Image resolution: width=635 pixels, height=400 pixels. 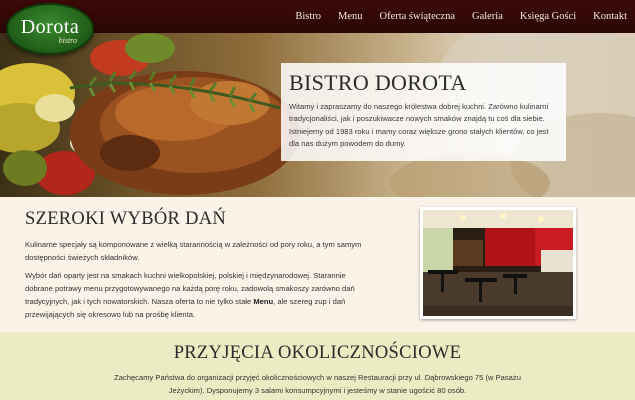 I want to click on dishes-section-title: SZEROKI WYBÓR DAŃ, so click(x=126, y=219).